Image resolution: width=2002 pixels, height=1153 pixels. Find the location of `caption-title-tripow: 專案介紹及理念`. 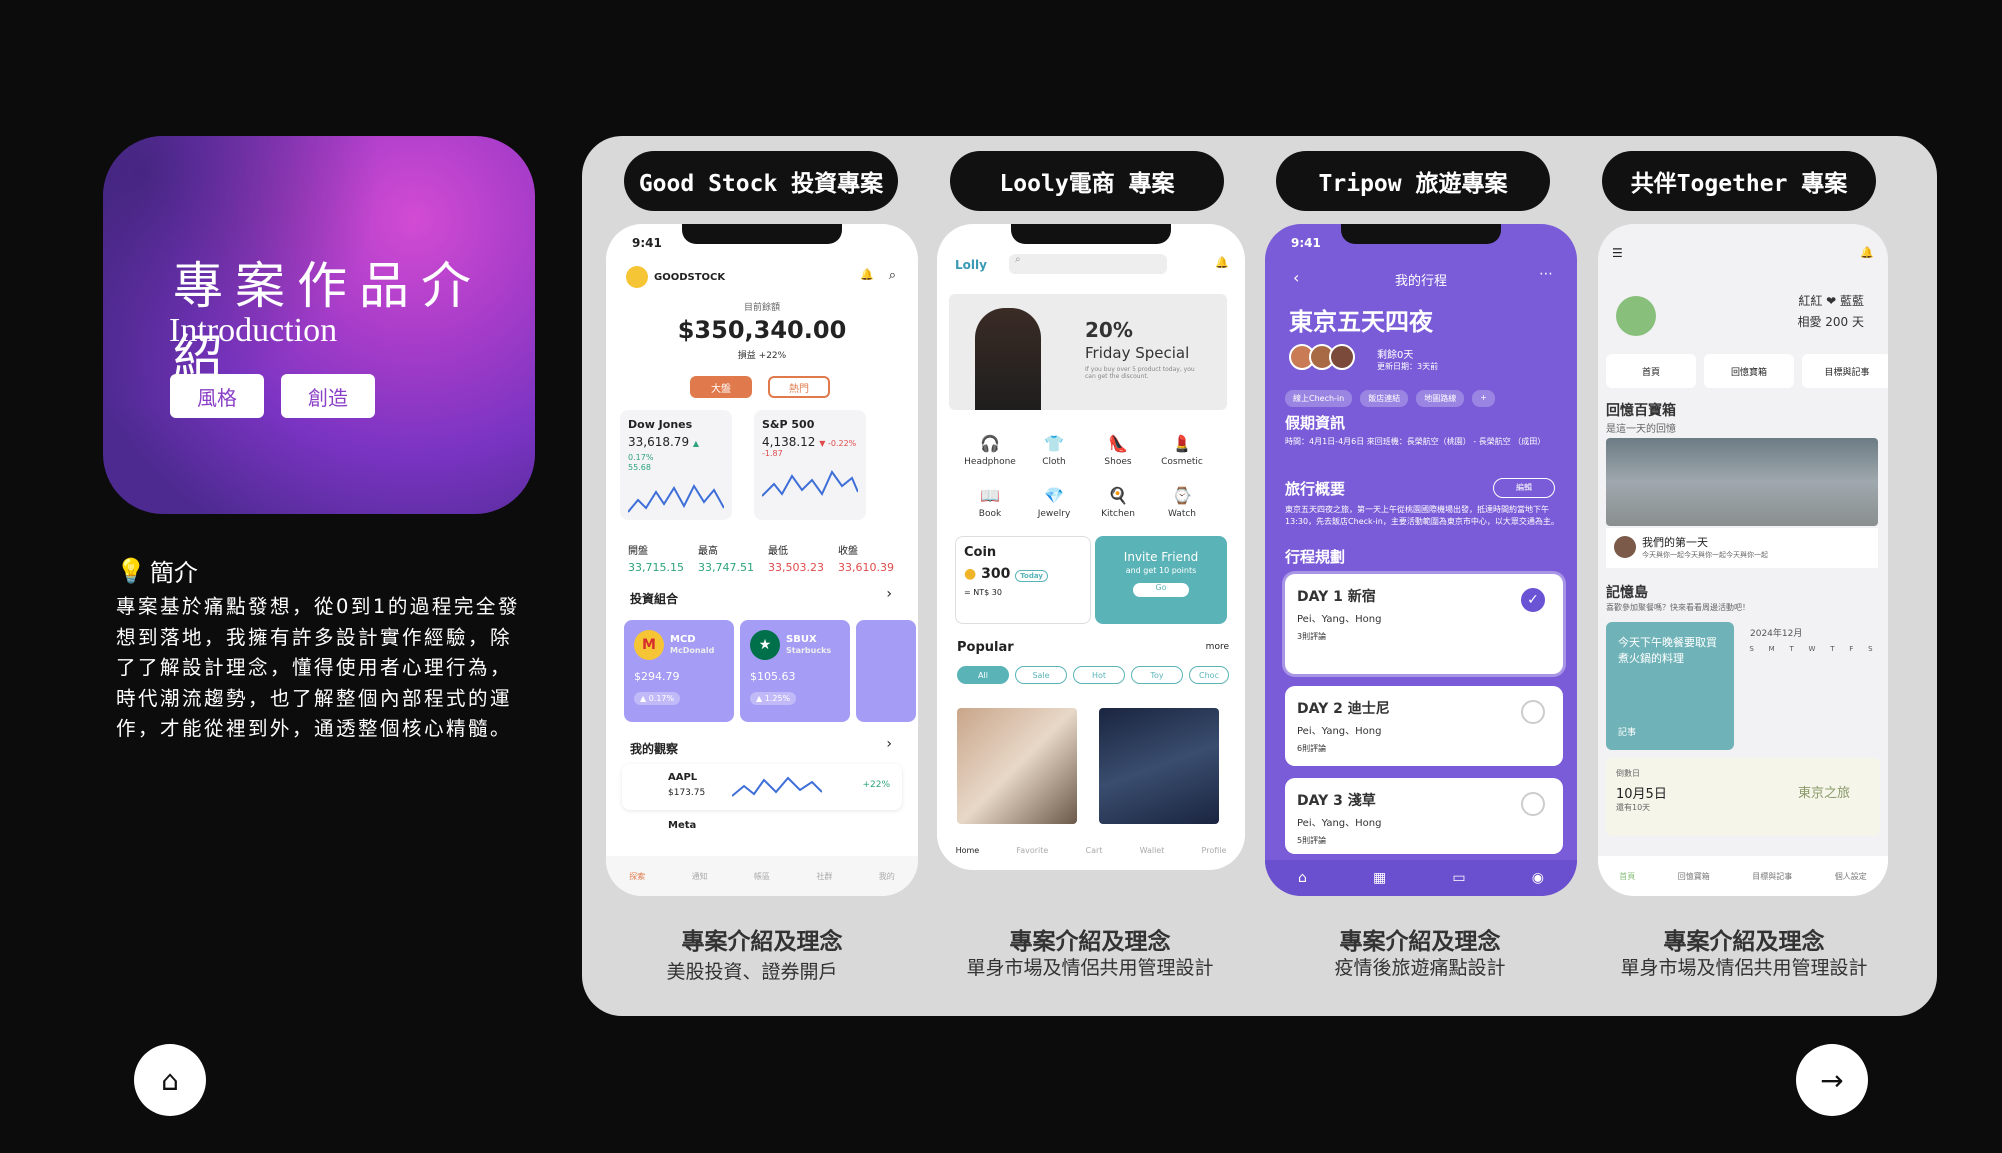

caption-title-tripow: 專案介紹及理念 is located at coordinates (1420, 942).